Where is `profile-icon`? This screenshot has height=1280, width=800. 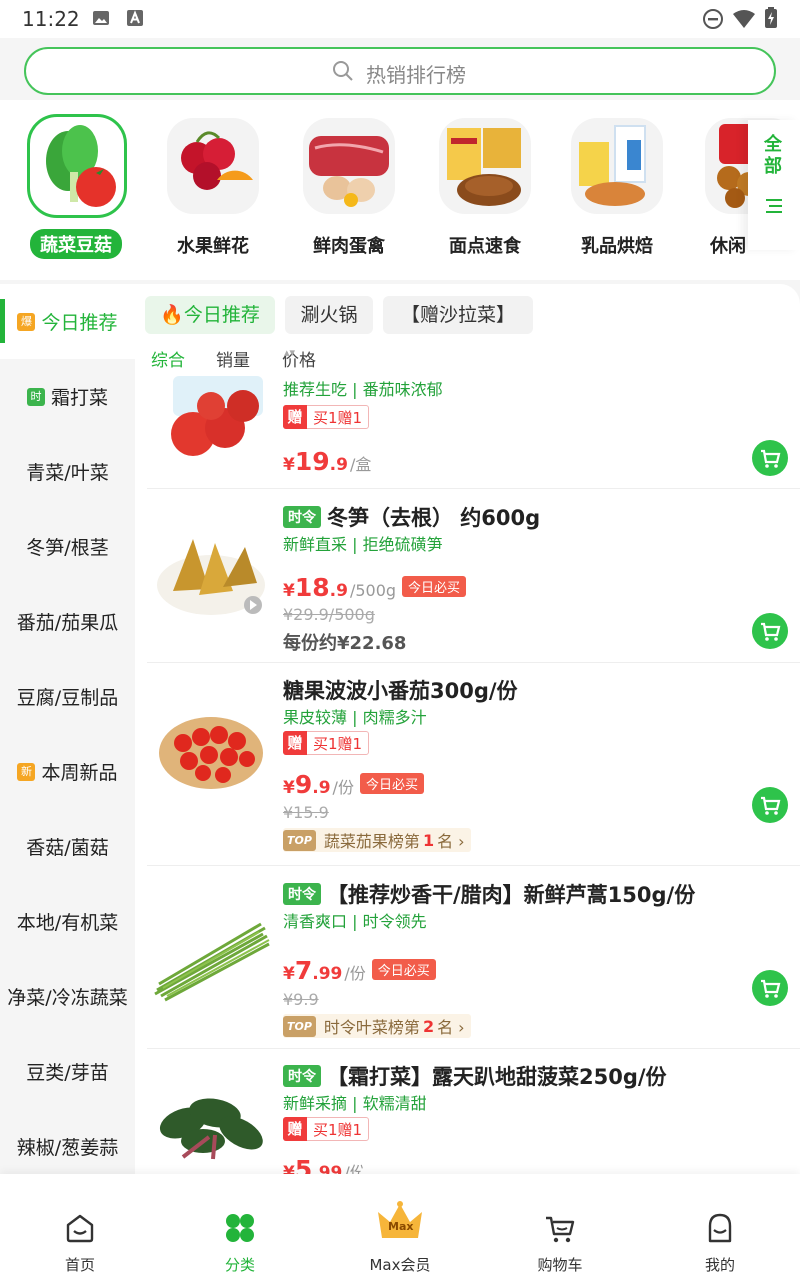
profile-icon is located at coordinates (720, 1228).